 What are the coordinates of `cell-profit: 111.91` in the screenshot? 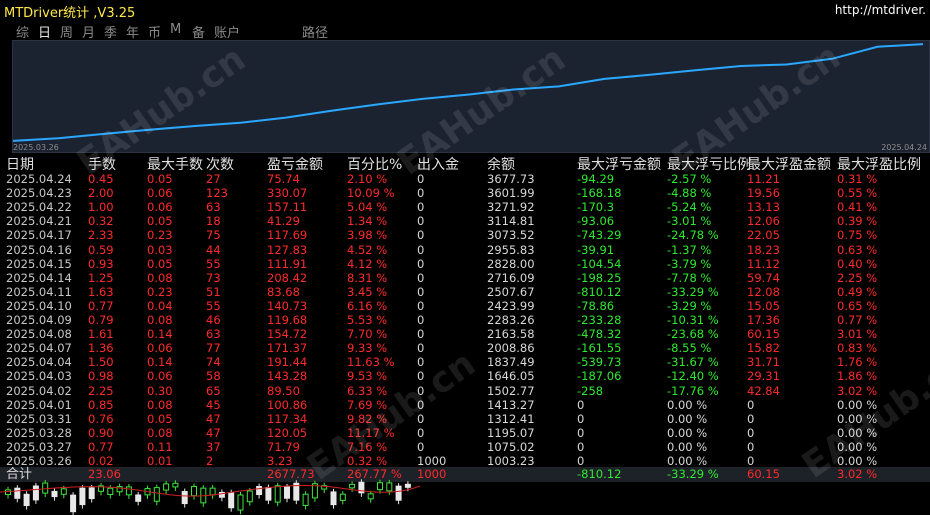 It's located at (287, 263).